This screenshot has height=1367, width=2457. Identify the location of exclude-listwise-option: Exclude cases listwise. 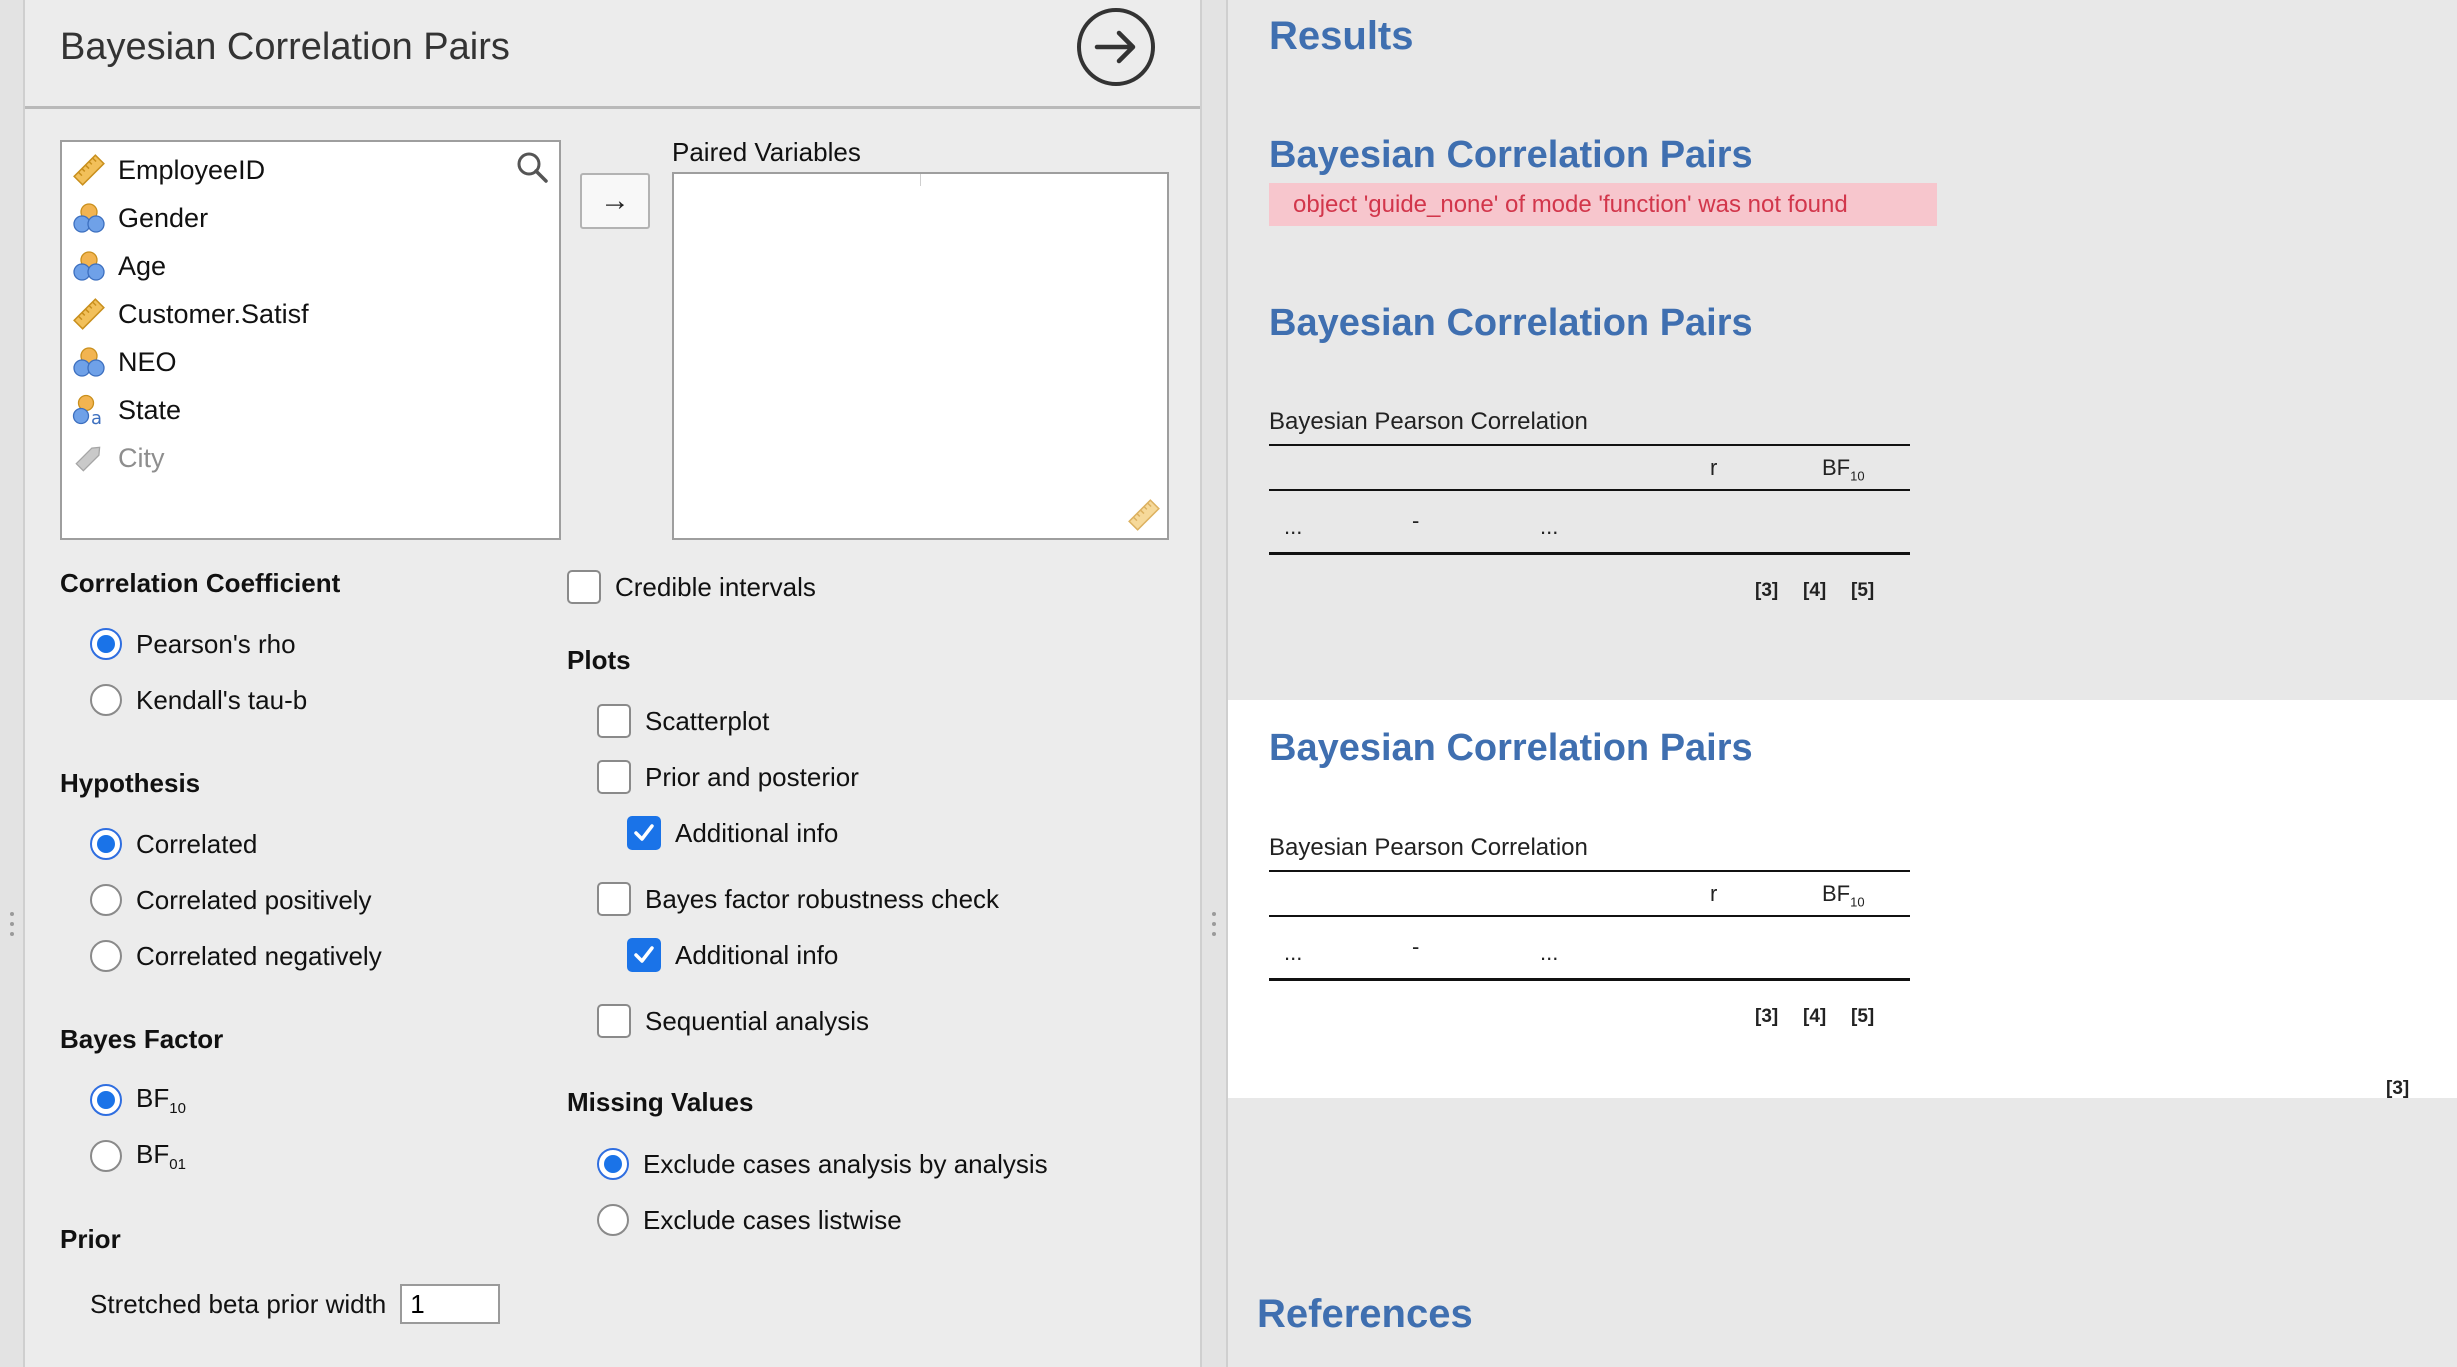
(749, 1220).